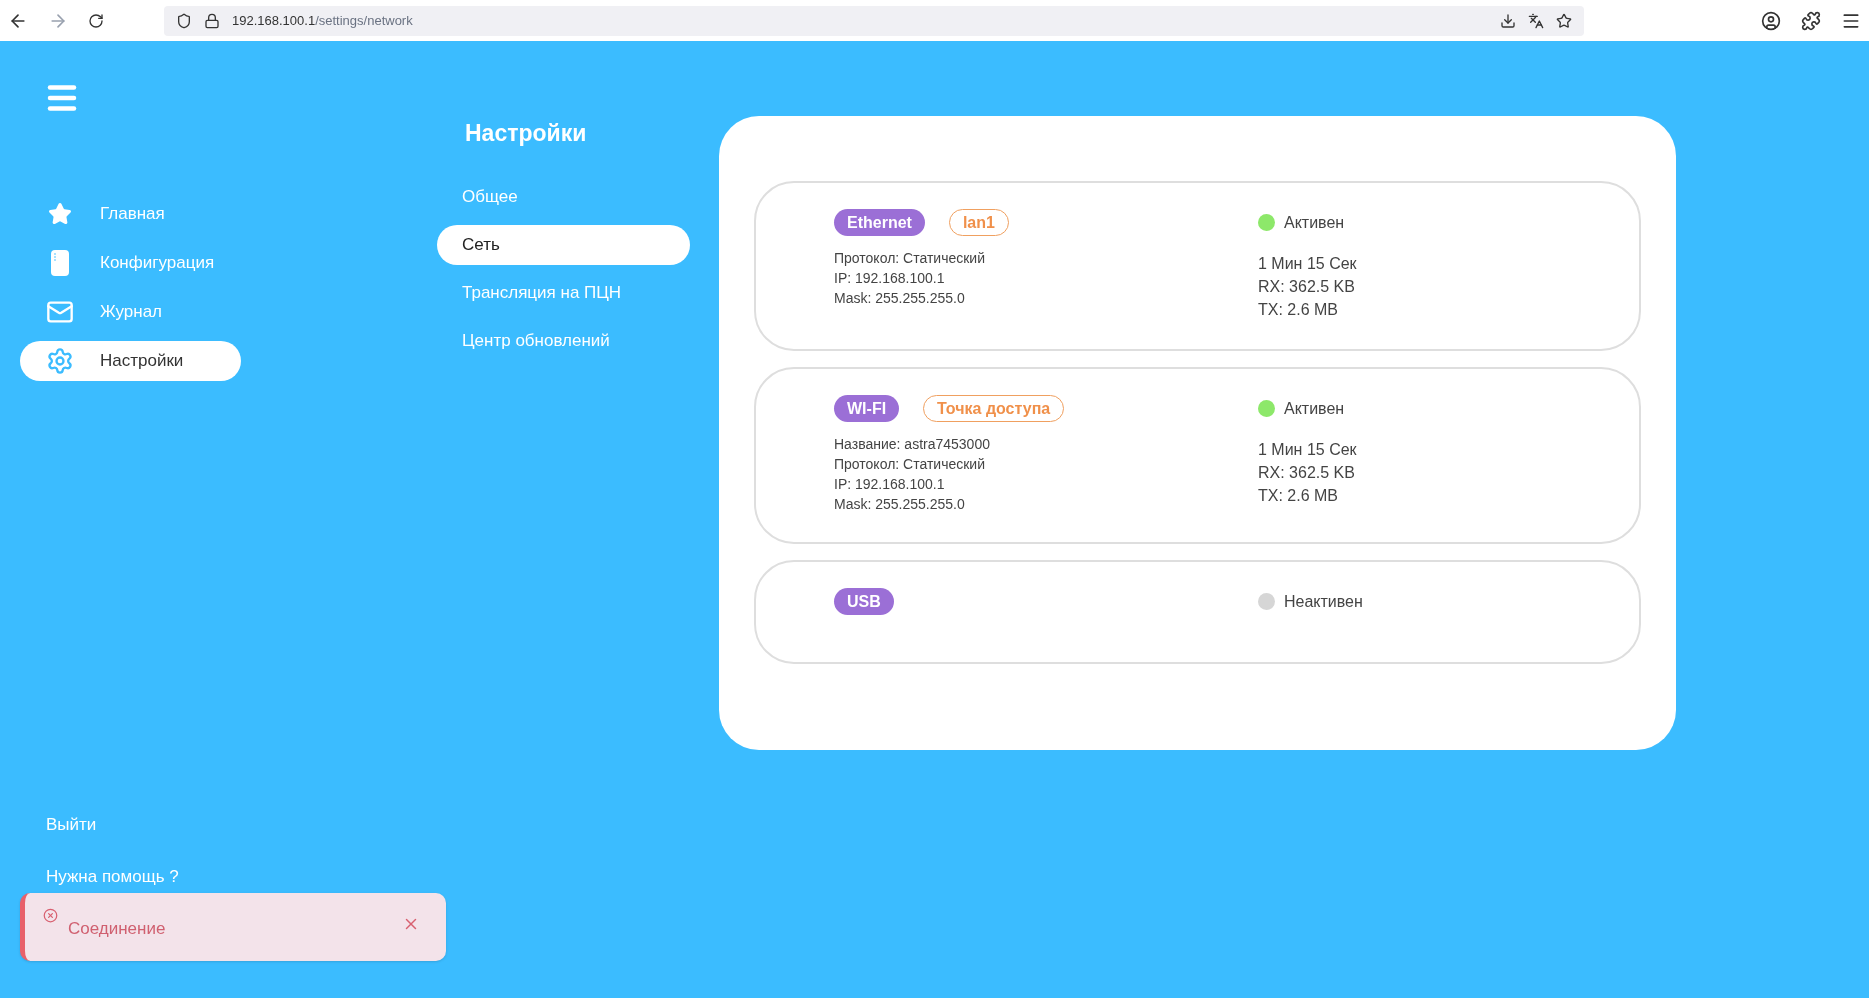 This screenshot has width=1869, height=998. Describe the element at coordinates (1771, 20) in the screenshot. I see `account-icon` at that location.